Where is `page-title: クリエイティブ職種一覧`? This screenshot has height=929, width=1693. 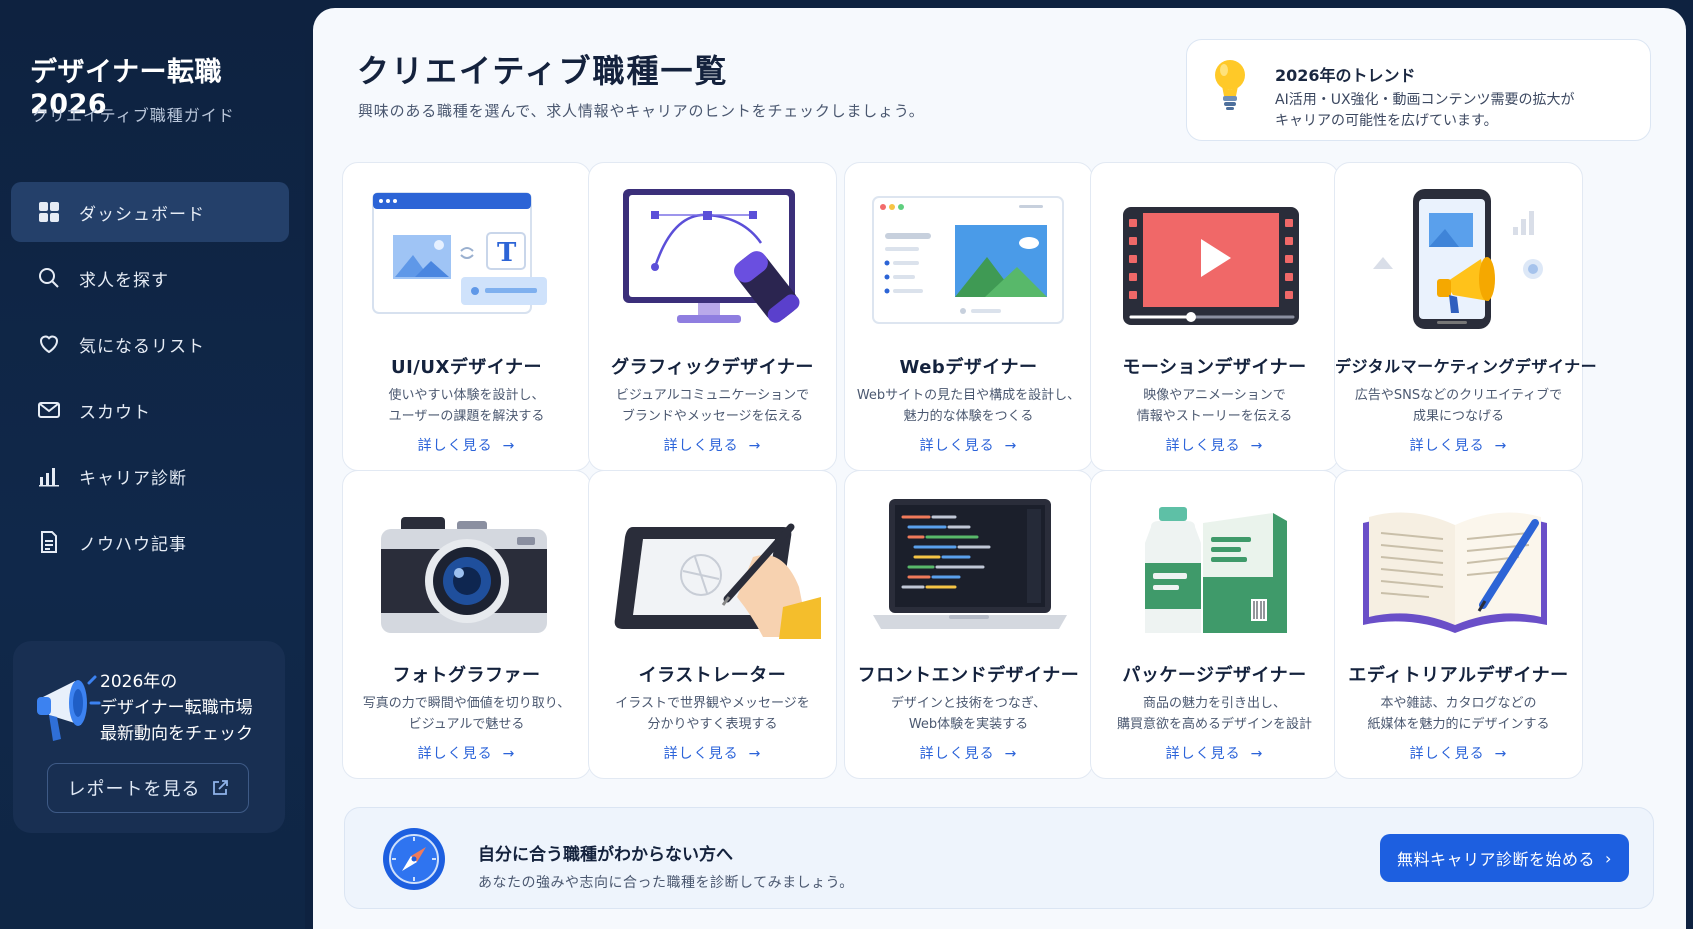 page-title: クリエイティブ職種一覧 is located at coordinates (543, 71).